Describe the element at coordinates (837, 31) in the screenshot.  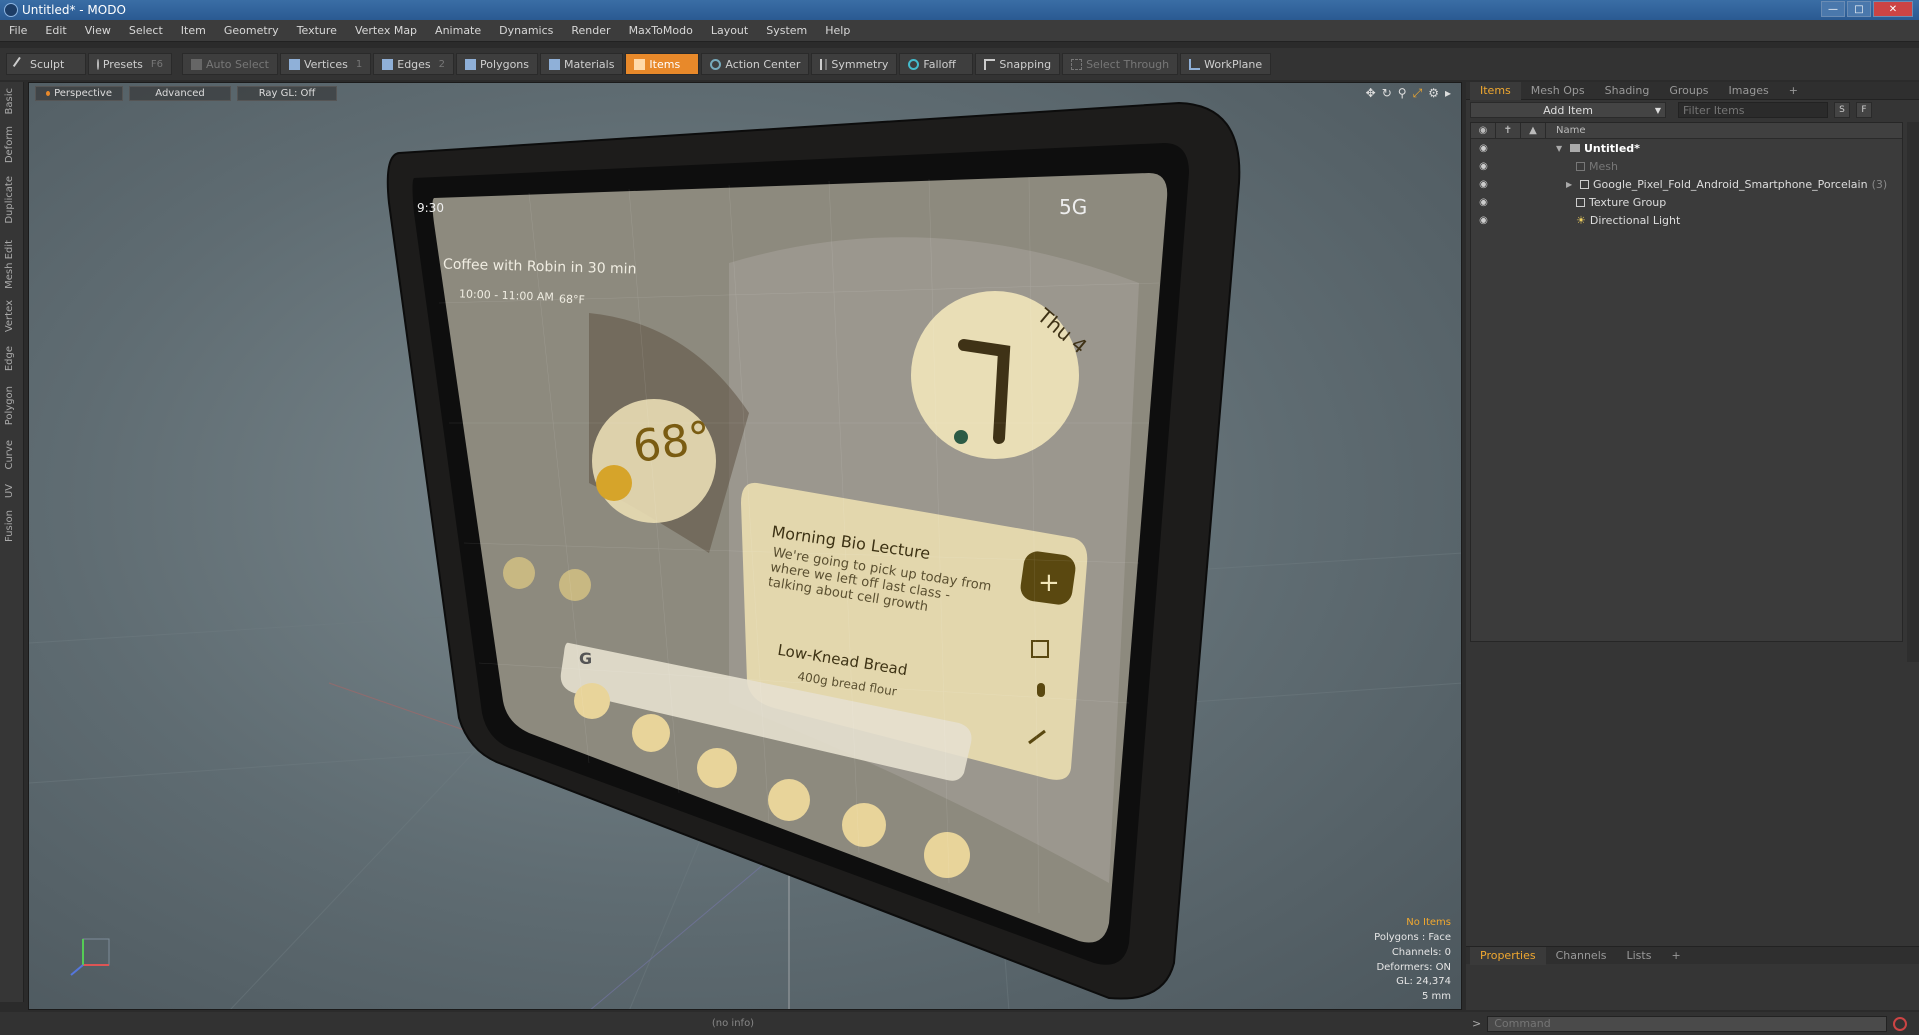
I see `menu-help: Help` at that location.